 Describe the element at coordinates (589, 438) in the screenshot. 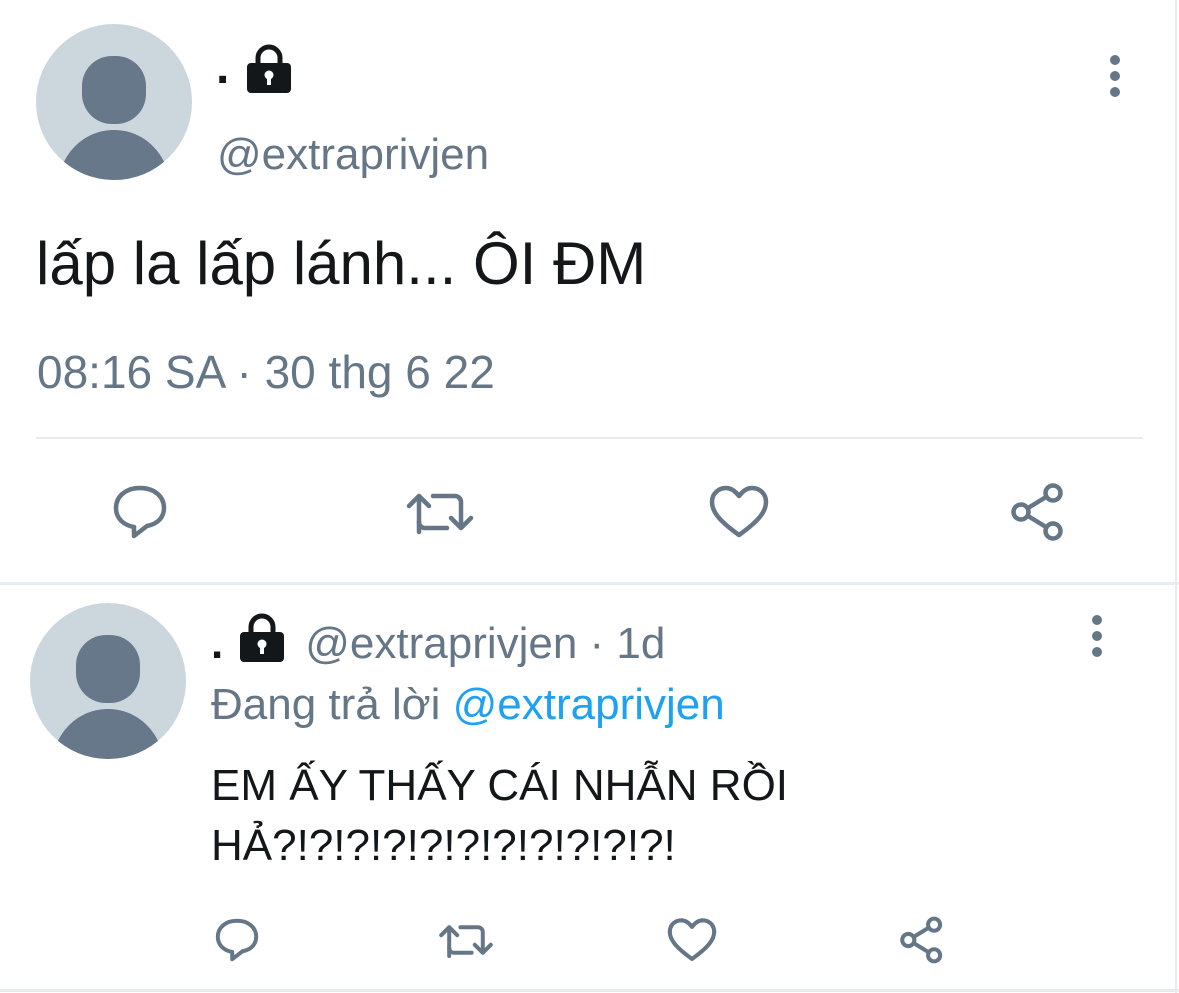

I see `divider` at that location.